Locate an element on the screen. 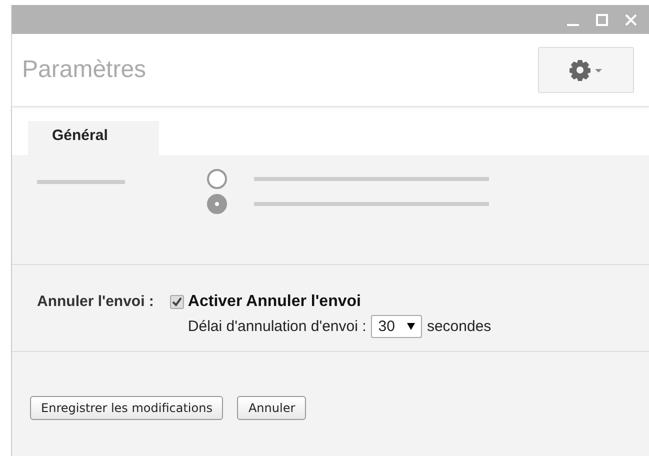 The width and height of the screenshot is (649, 456). delay-dropdown: 30 is located at coordinates (396, 326).